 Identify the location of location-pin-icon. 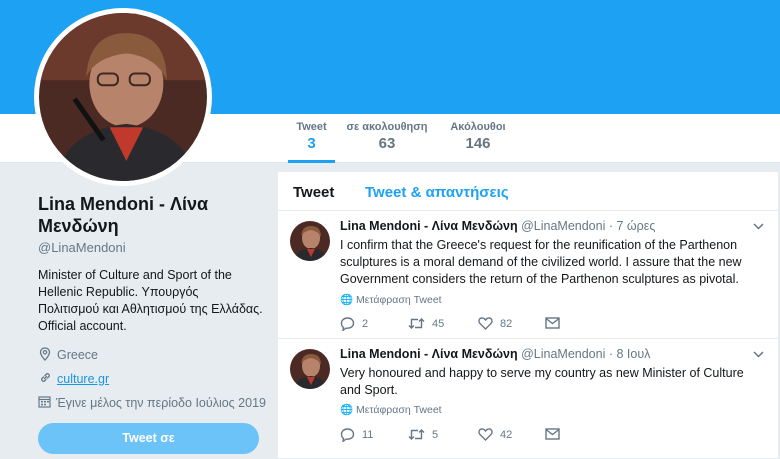
(45, 355).